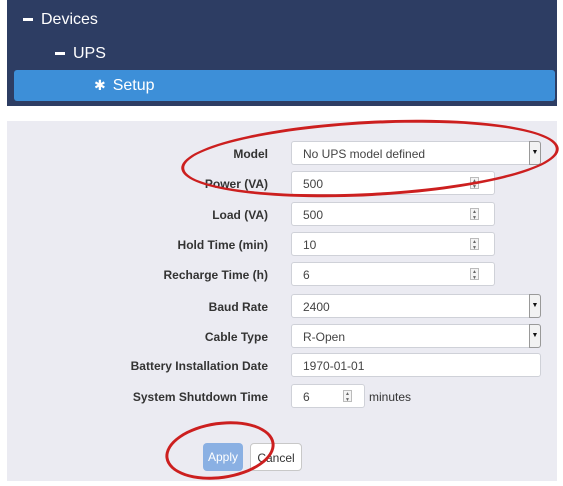  What do you see at coordinates (316, 307) in the screenshot?
I see `baud-rate-value: 2400` at bounding box center [316, 307].